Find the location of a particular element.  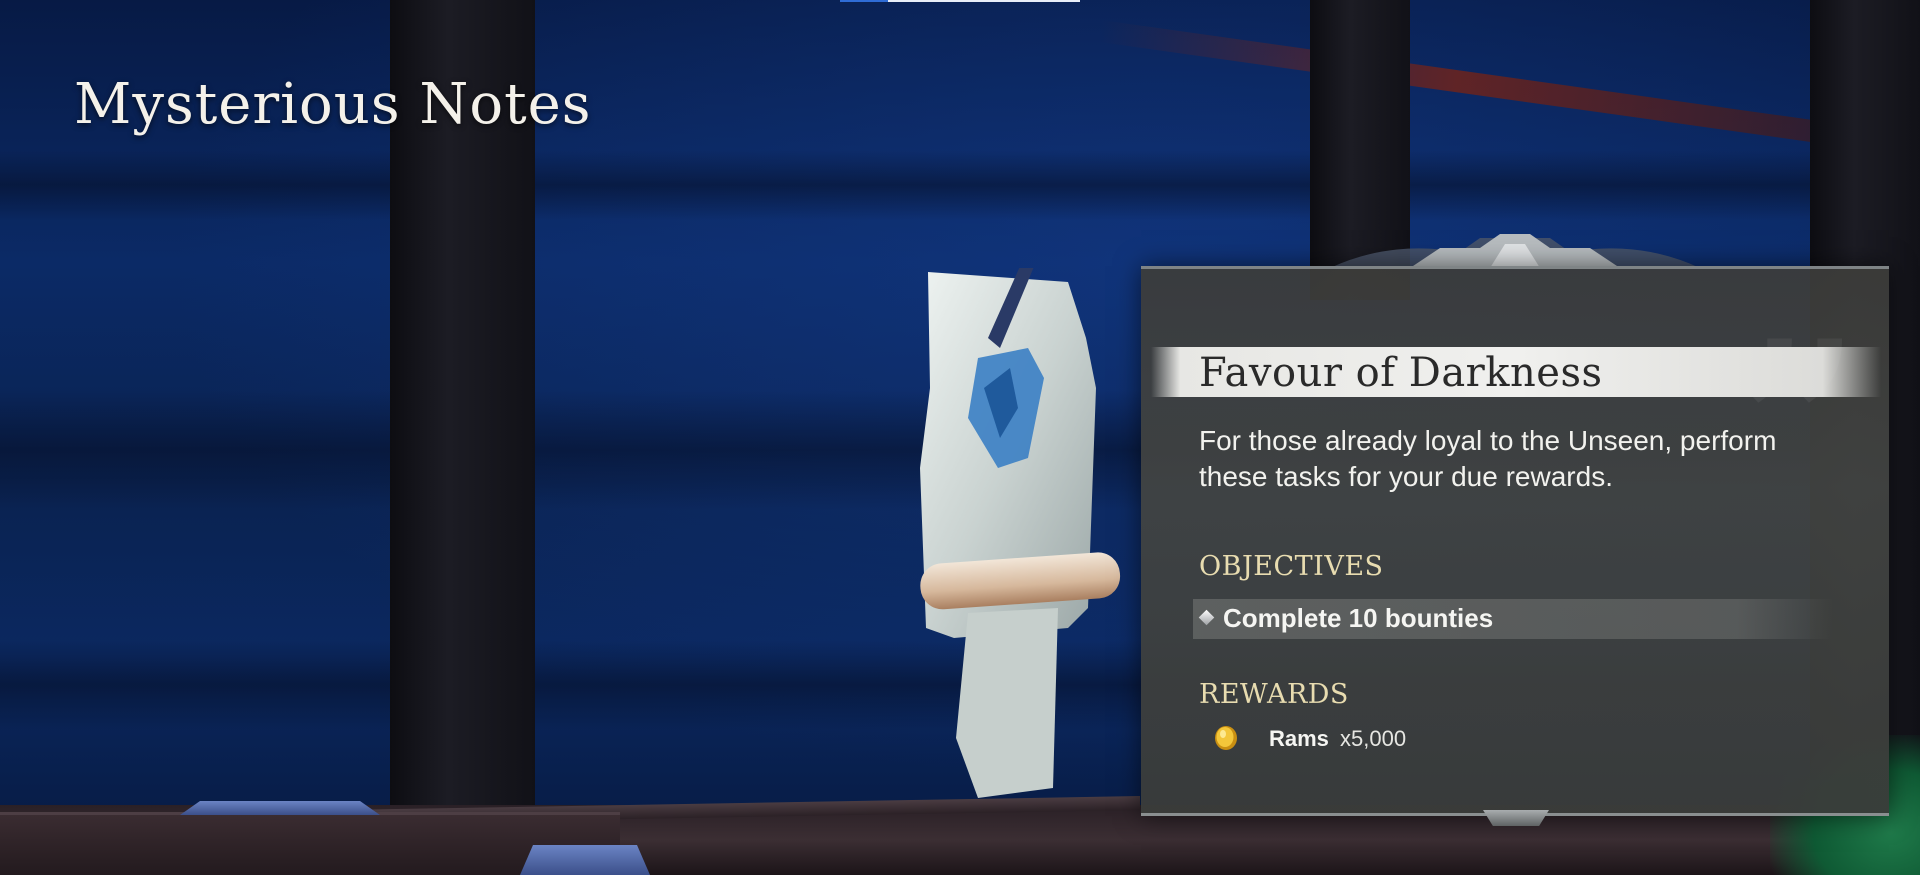

background-band is located at coordinates (960, 185).